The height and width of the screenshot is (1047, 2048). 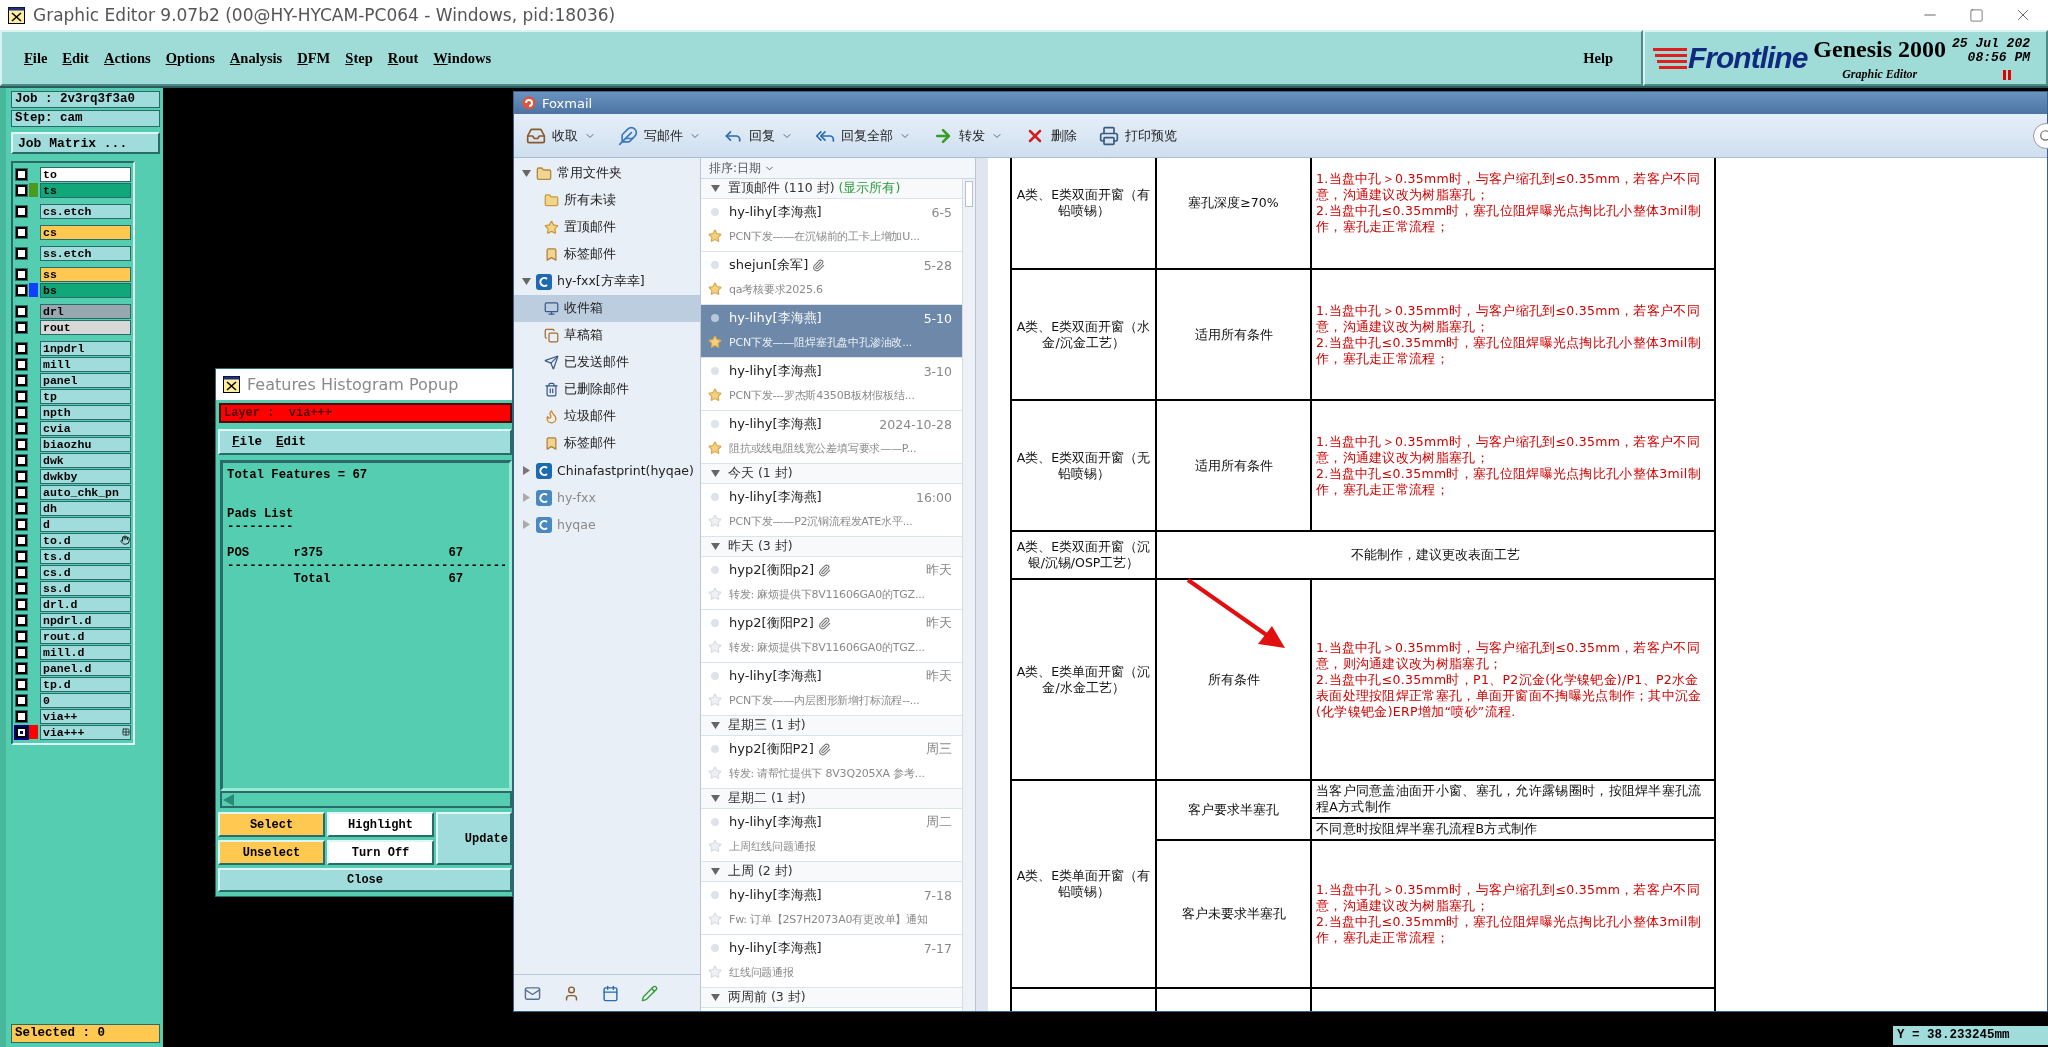 What do you see at coordinates (256, 58) in the screenshot?
I see `menu-item: Analysis` at bounding box center [256, 58].